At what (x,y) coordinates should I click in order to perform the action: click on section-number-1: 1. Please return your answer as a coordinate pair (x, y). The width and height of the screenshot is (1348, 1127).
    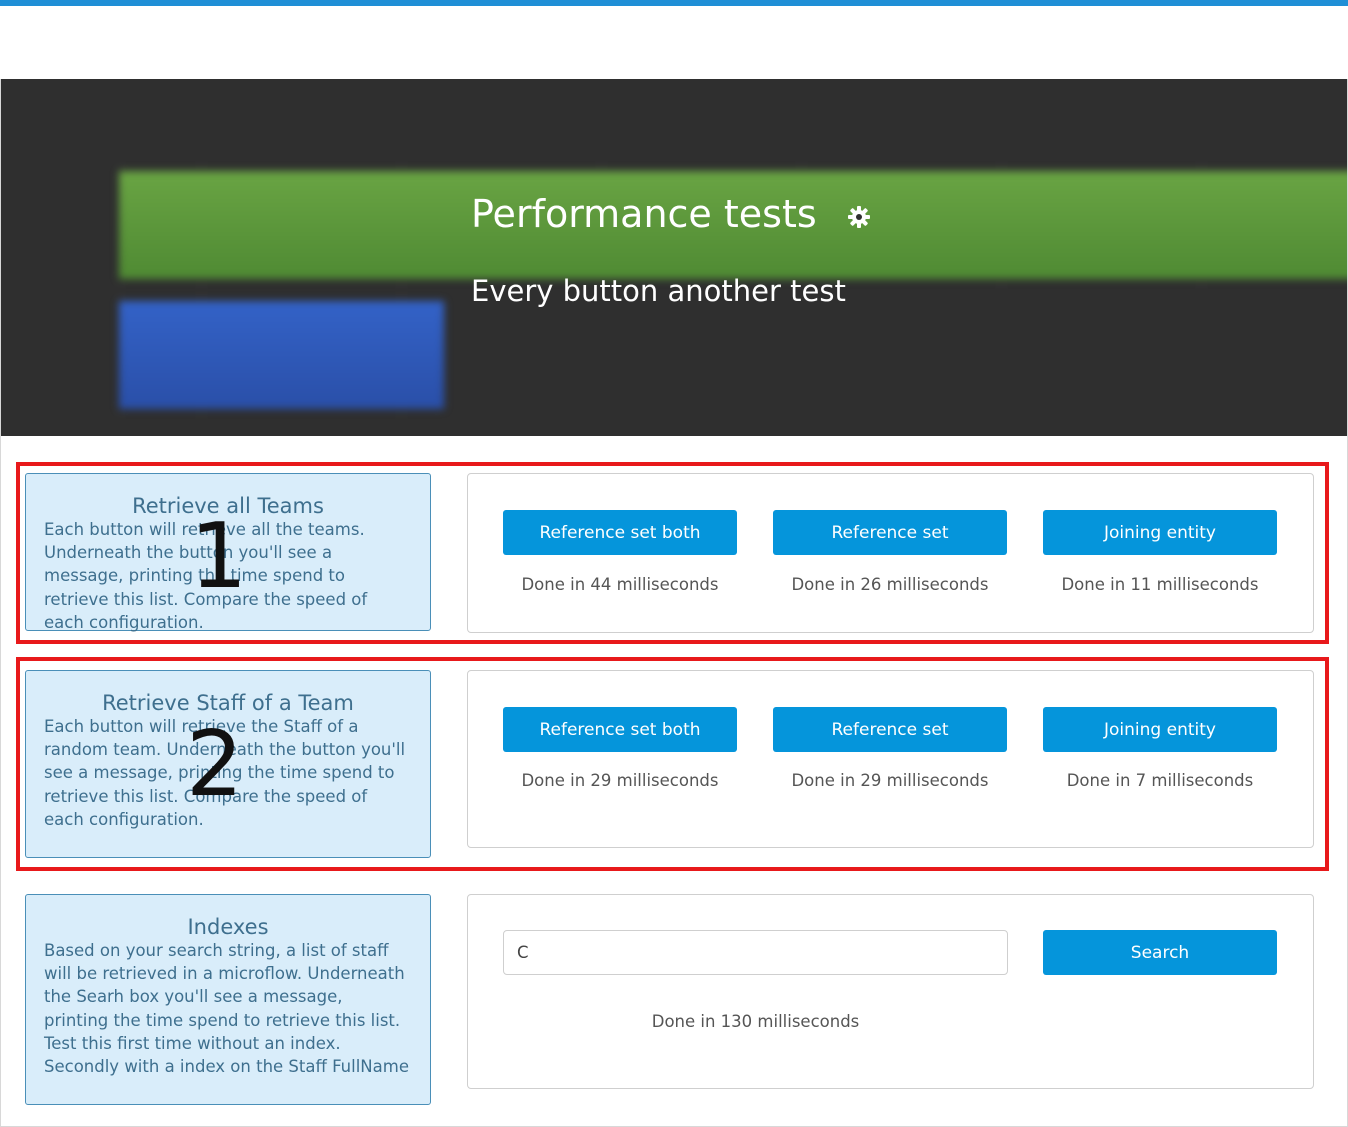
    Looking at the image, I should click on (219, 556).